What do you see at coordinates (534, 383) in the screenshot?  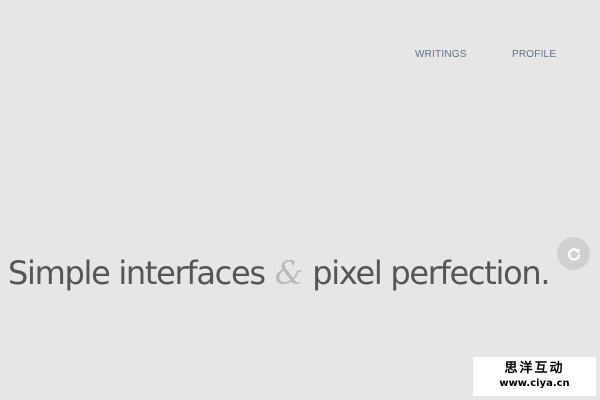 I see `watermark-url: www.ciya.cn` at bounding box center [534, 383].